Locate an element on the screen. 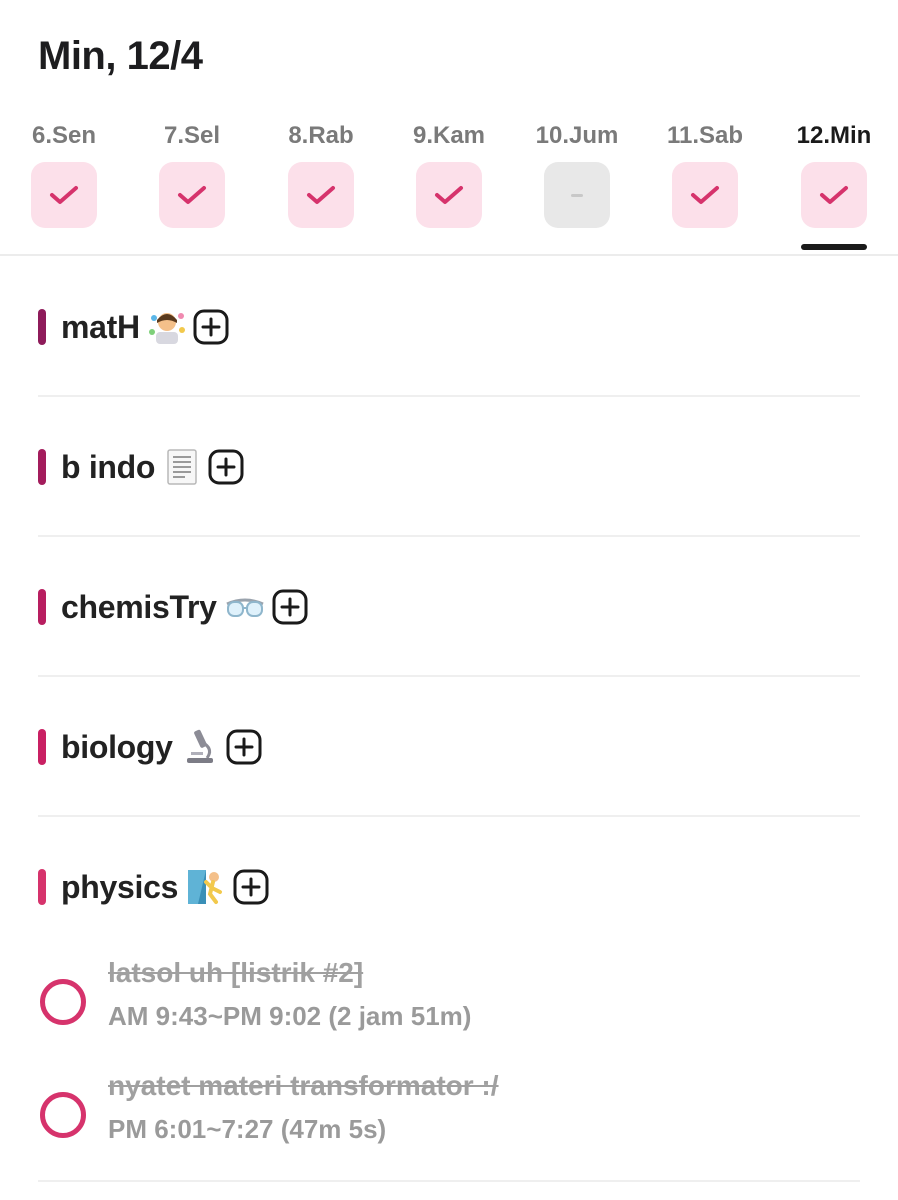  section-title: biology is located at coordinates (117, 747).